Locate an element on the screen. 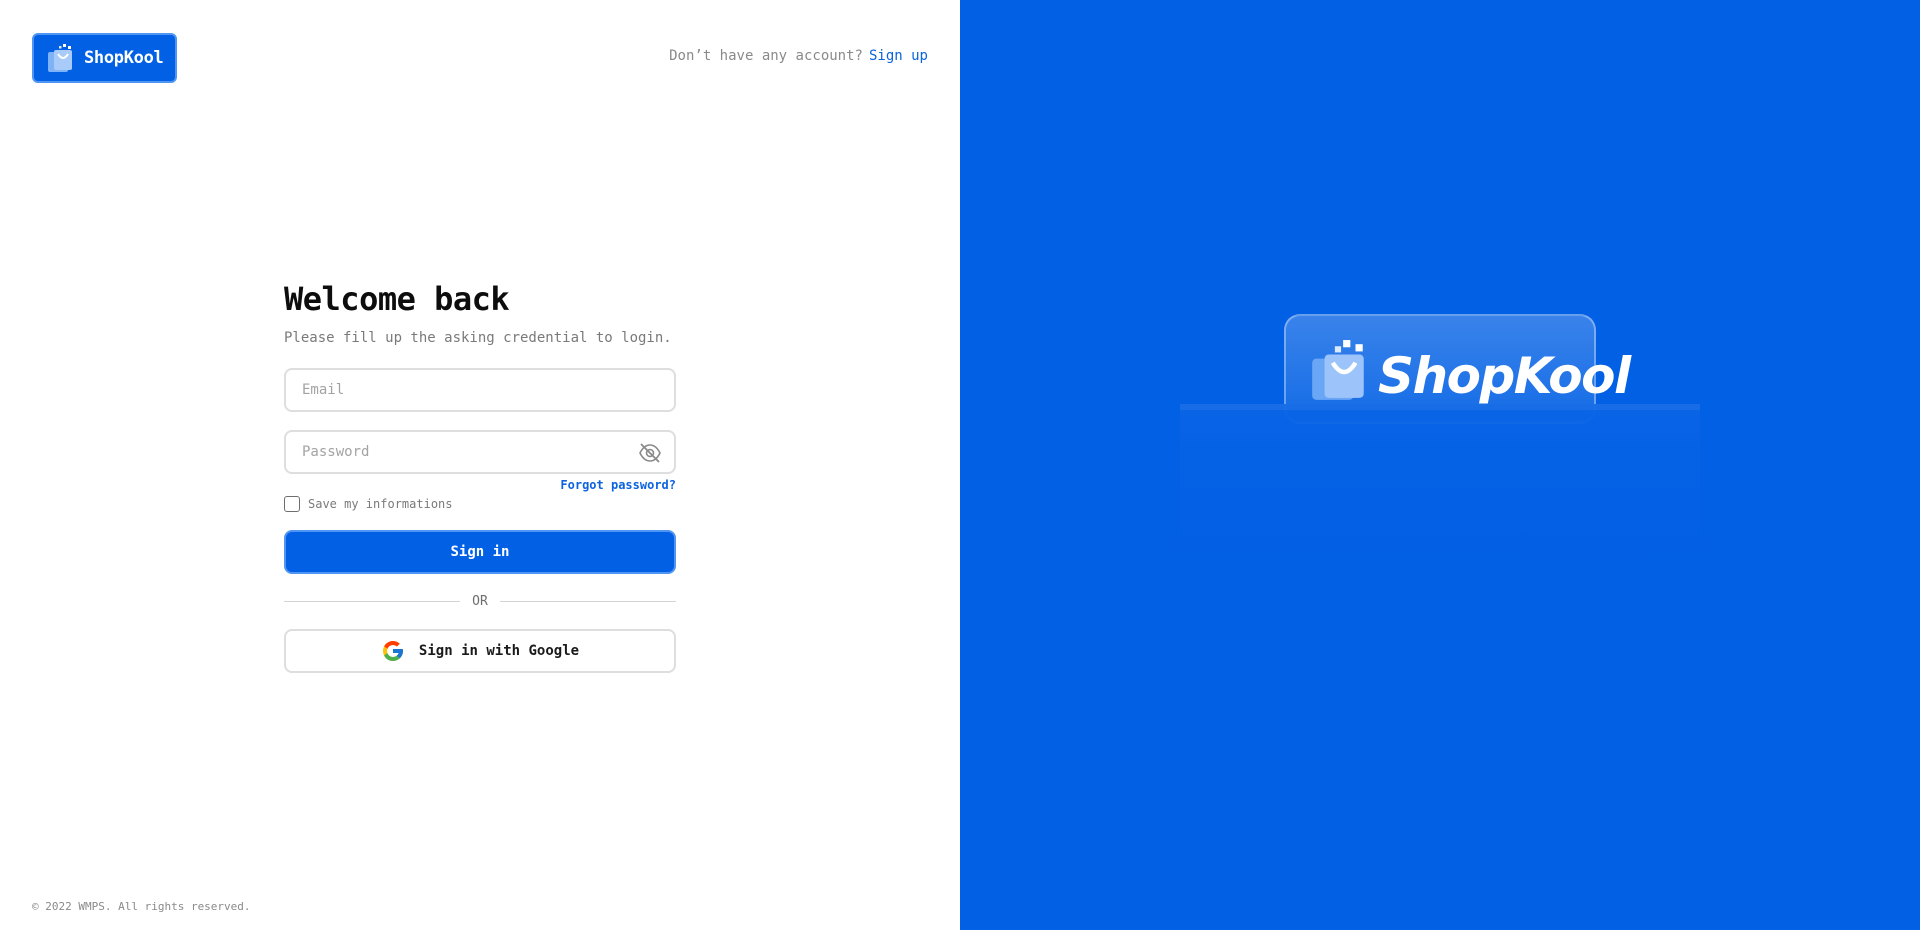 The width and height of the screenshot is (1920, 930). remember-checkbox is located at coordinates (292, 504).